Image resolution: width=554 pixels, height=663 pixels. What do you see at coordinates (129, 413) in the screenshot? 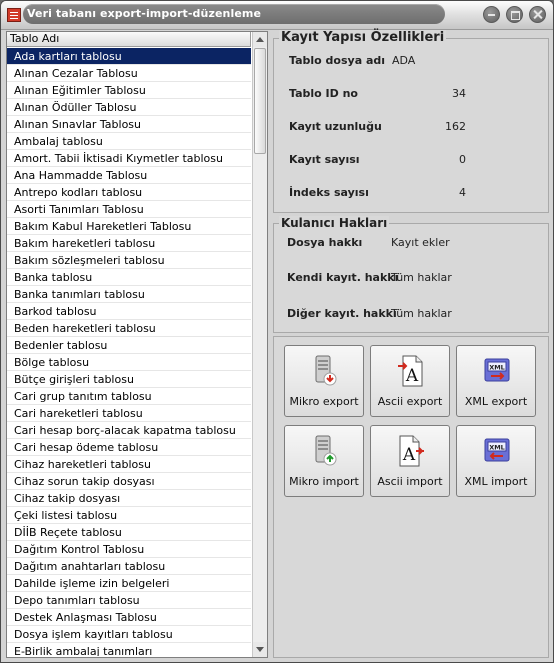
I see `list-item: Cari hareketleri tablosu` at bounding box center [129, 413].